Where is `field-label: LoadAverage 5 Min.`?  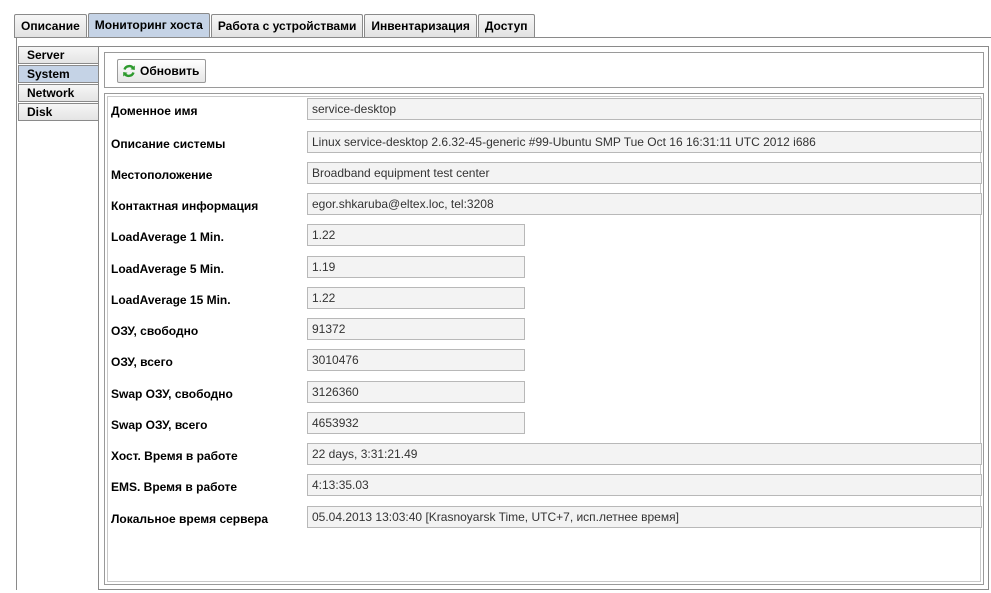 field-label: LoadAverage 5 Min. is located at coordinates (167, 269).